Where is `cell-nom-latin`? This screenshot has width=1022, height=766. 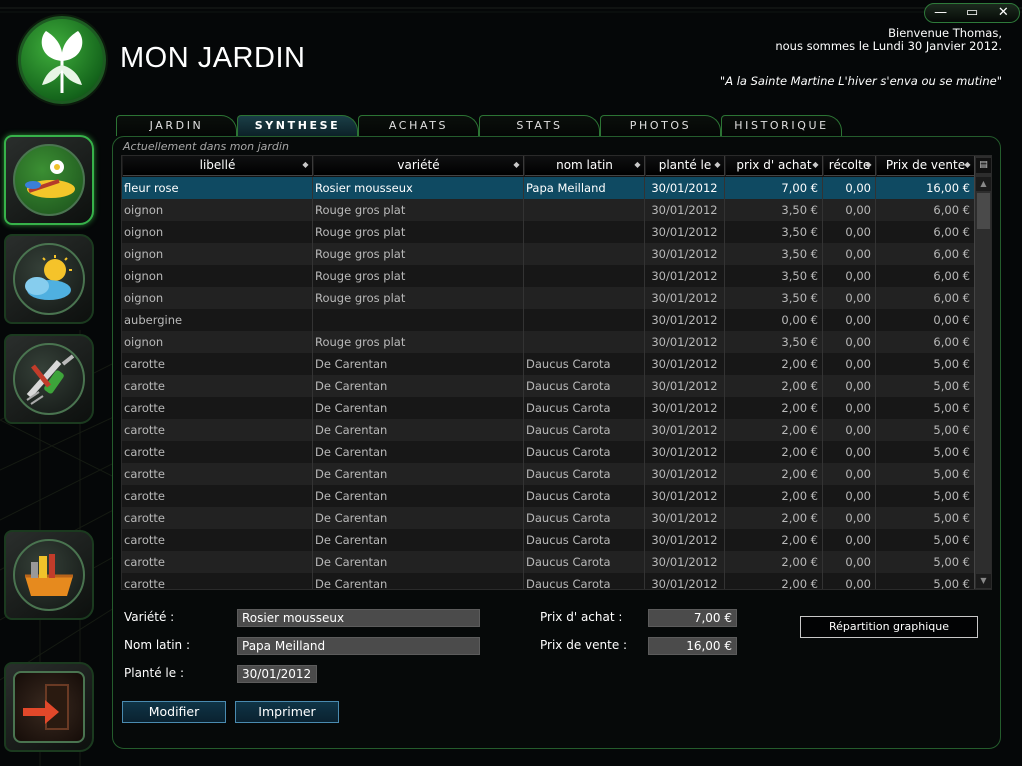 cell-nom-latin is located at coordinates (584, 298).